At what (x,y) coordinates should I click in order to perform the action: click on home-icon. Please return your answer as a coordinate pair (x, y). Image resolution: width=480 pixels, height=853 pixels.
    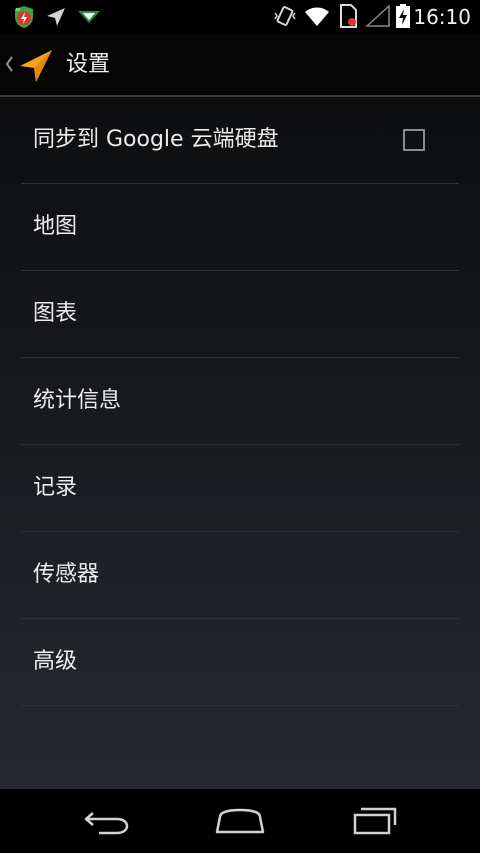
    Looking at the image, I should click on (240, 821).